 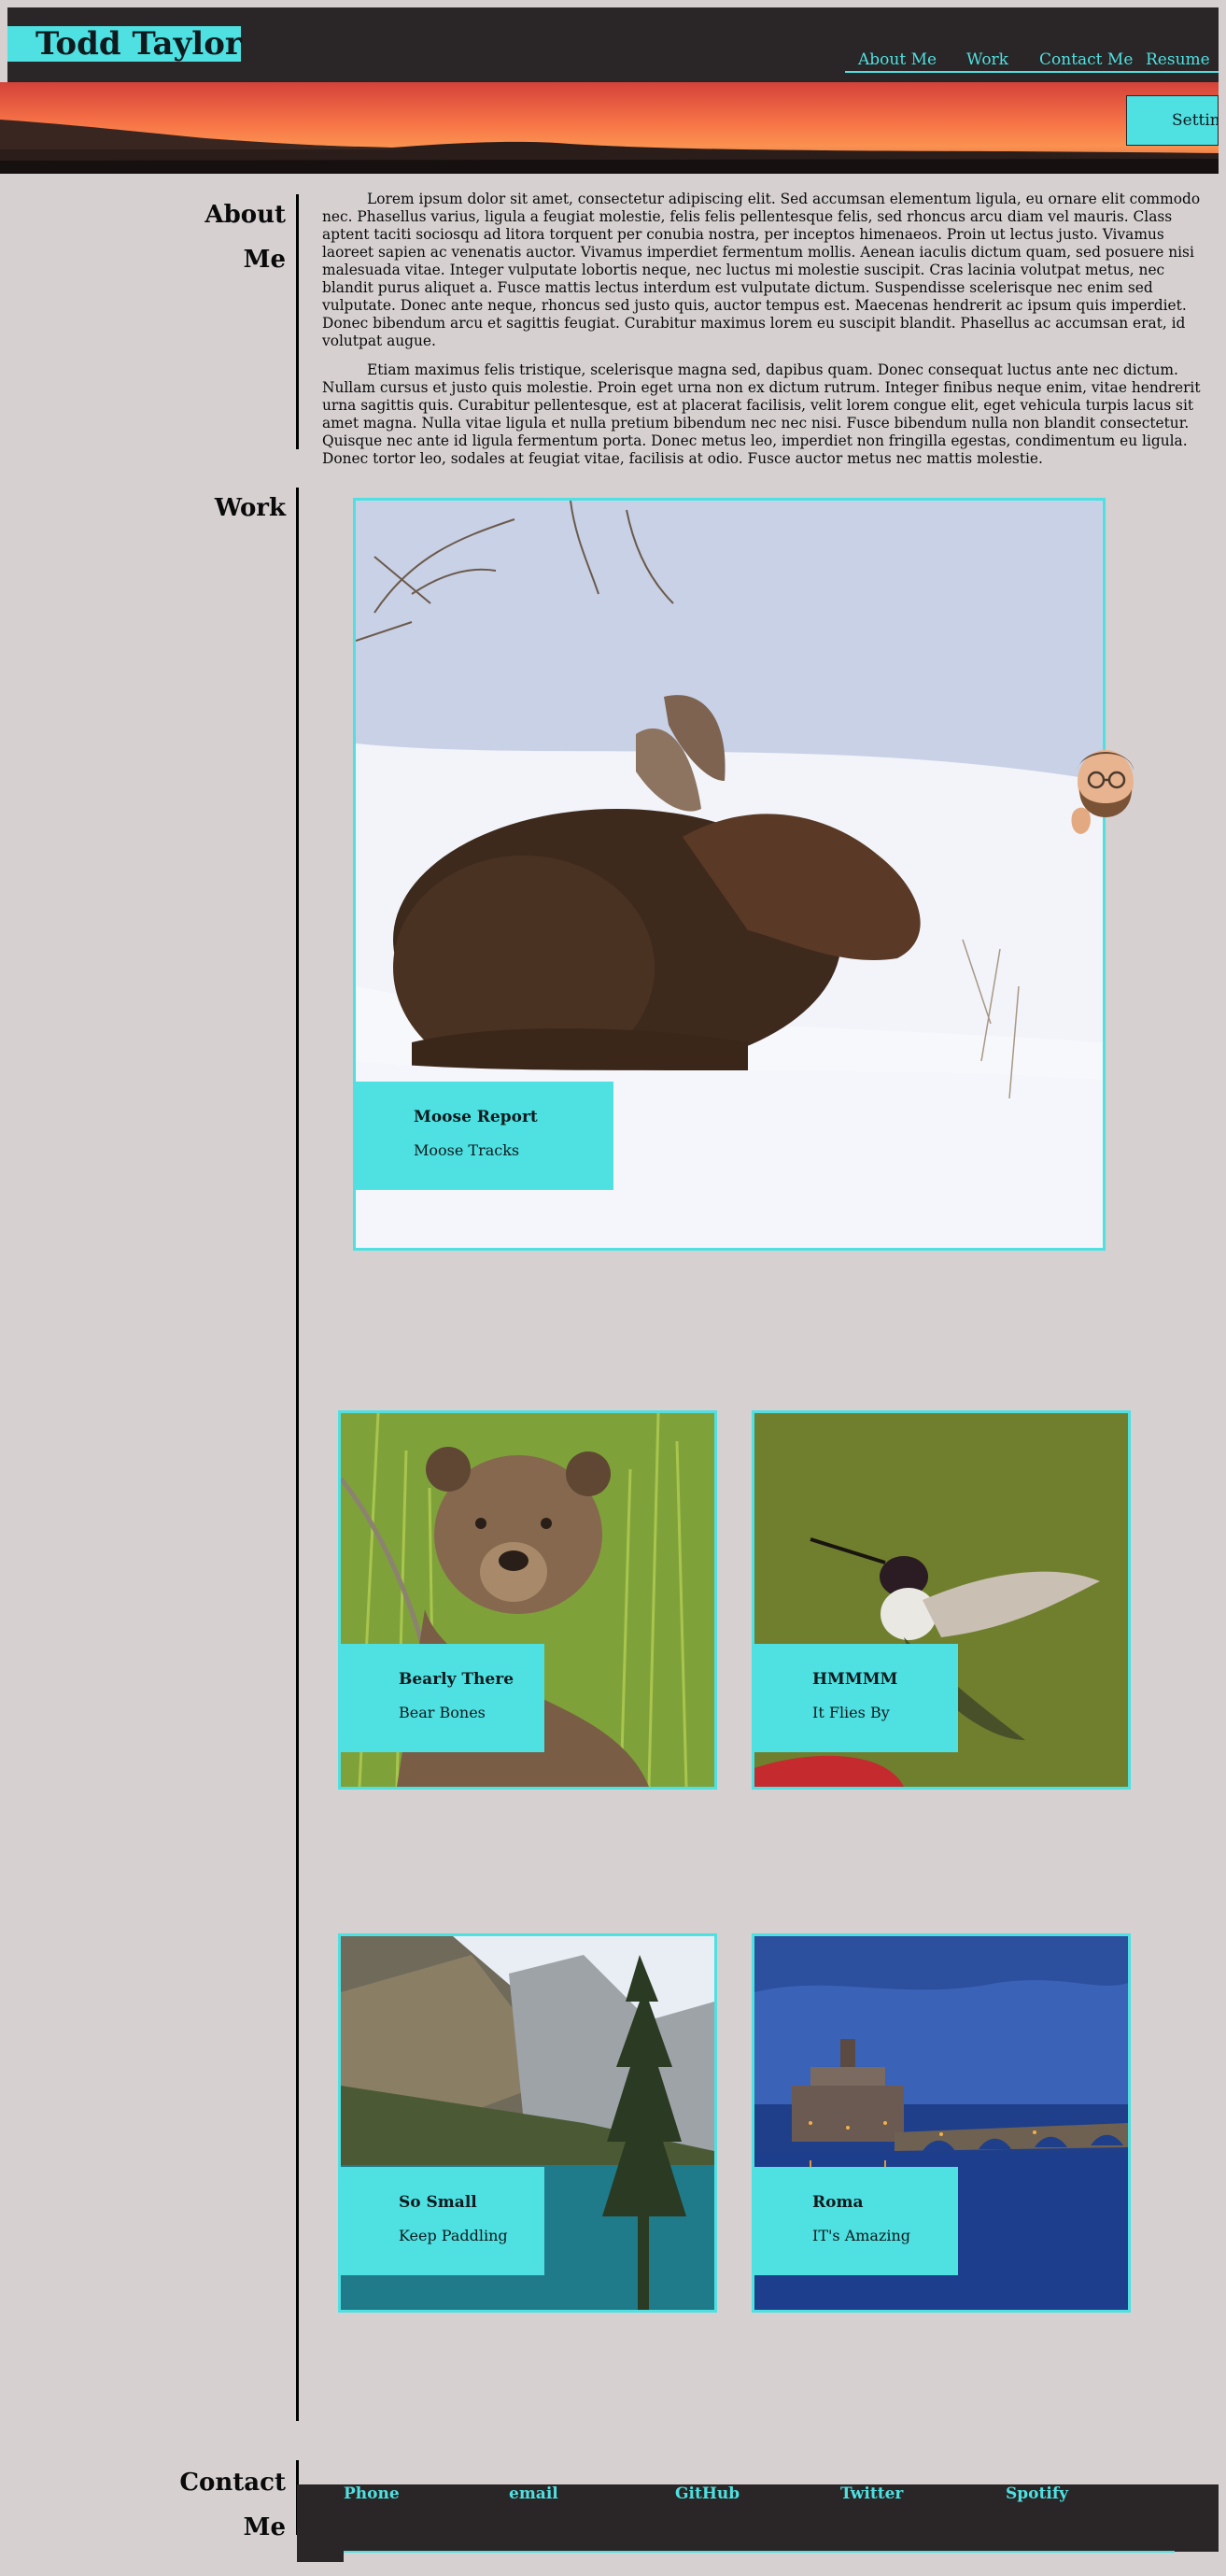 I want to click on contact-link-phone: Phone, so click(x=372, y=2493).